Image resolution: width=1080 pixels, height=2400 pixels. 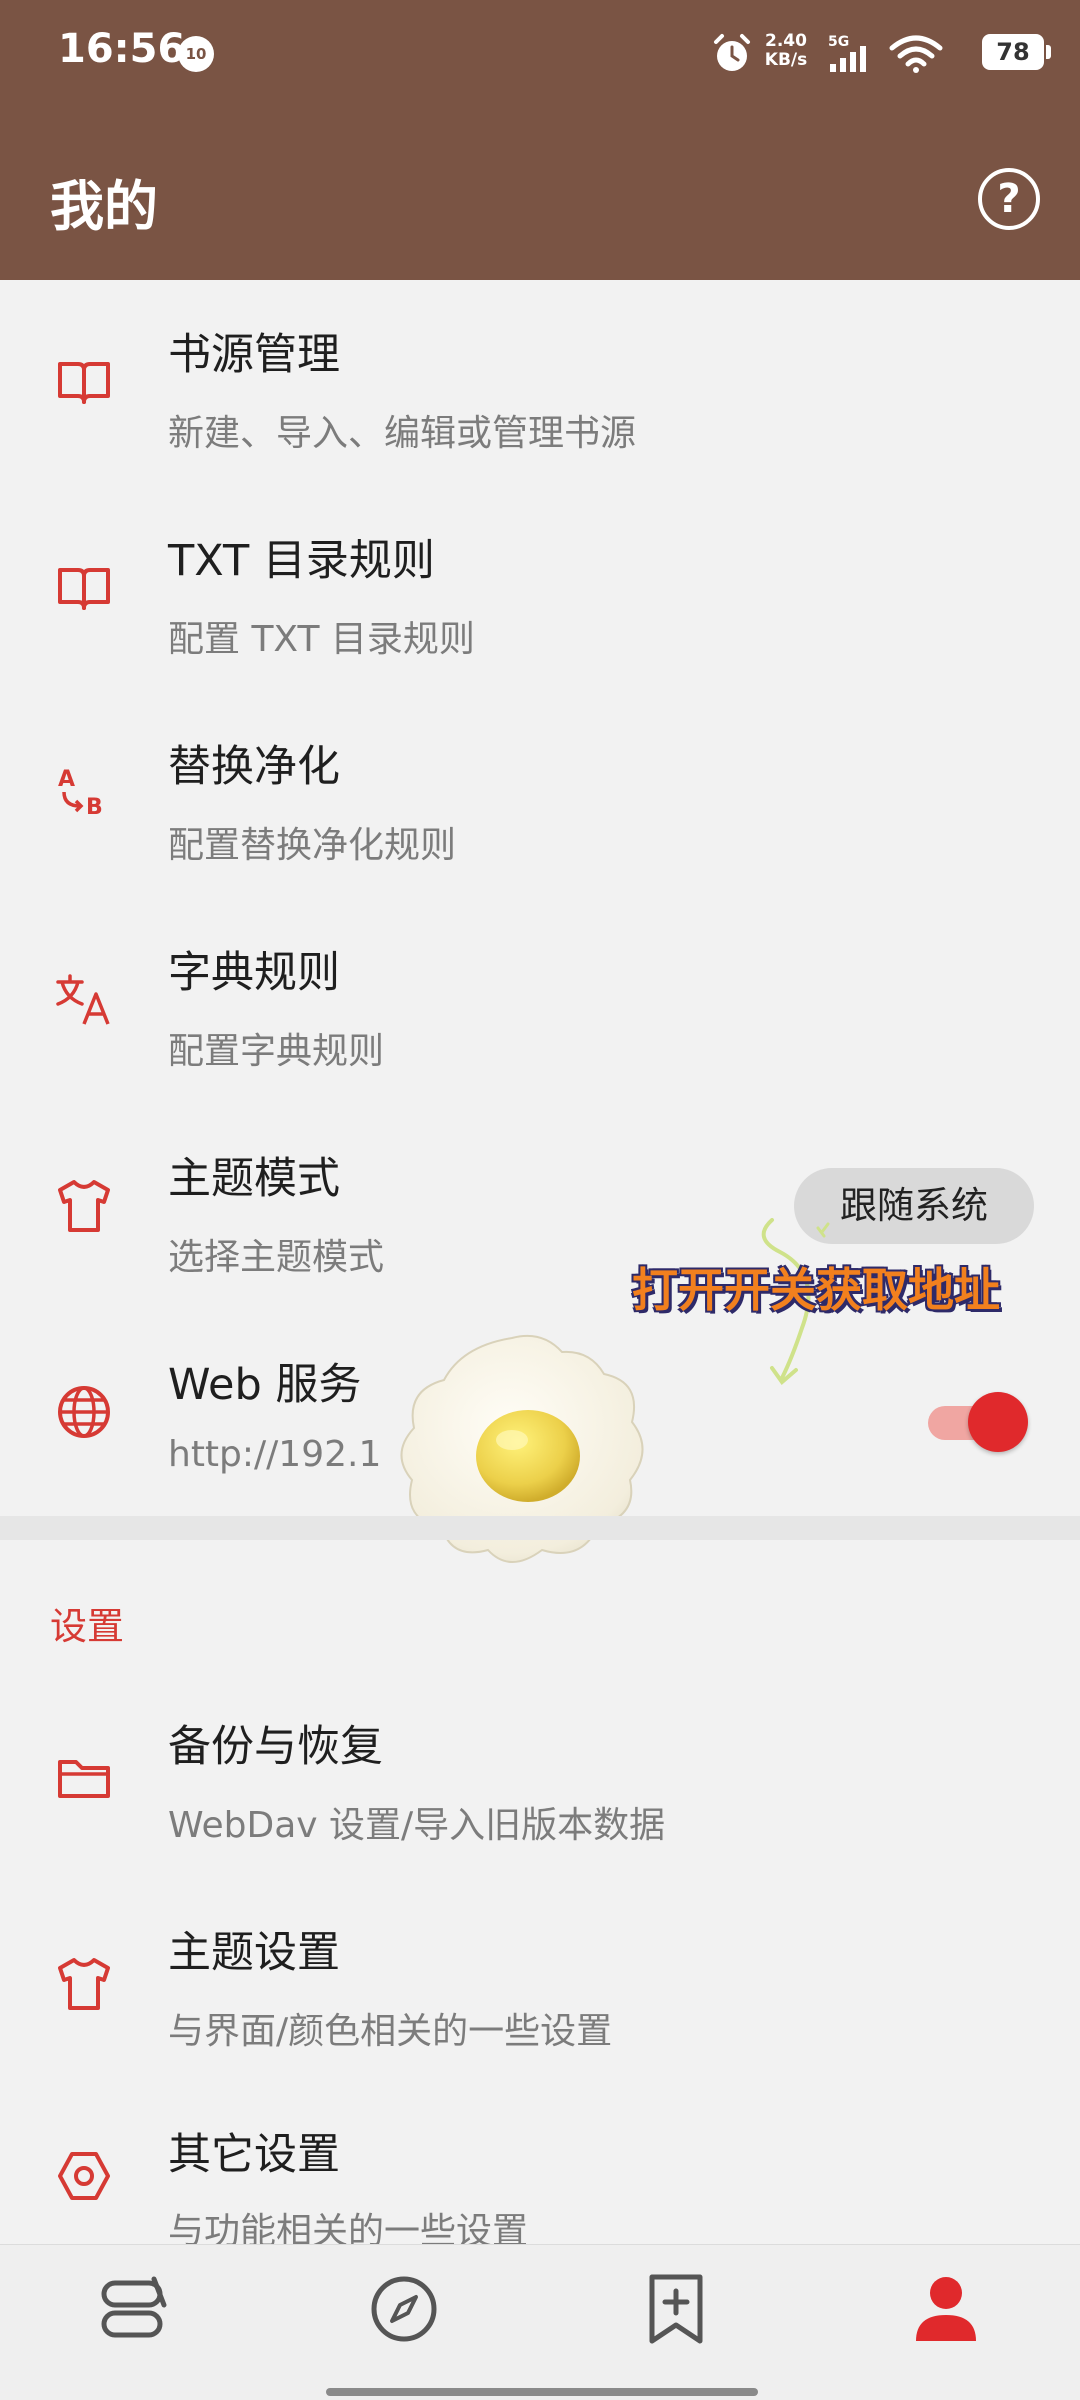 I want to click on cellular-5g-icon: 5G, so click(x=847, y=53).